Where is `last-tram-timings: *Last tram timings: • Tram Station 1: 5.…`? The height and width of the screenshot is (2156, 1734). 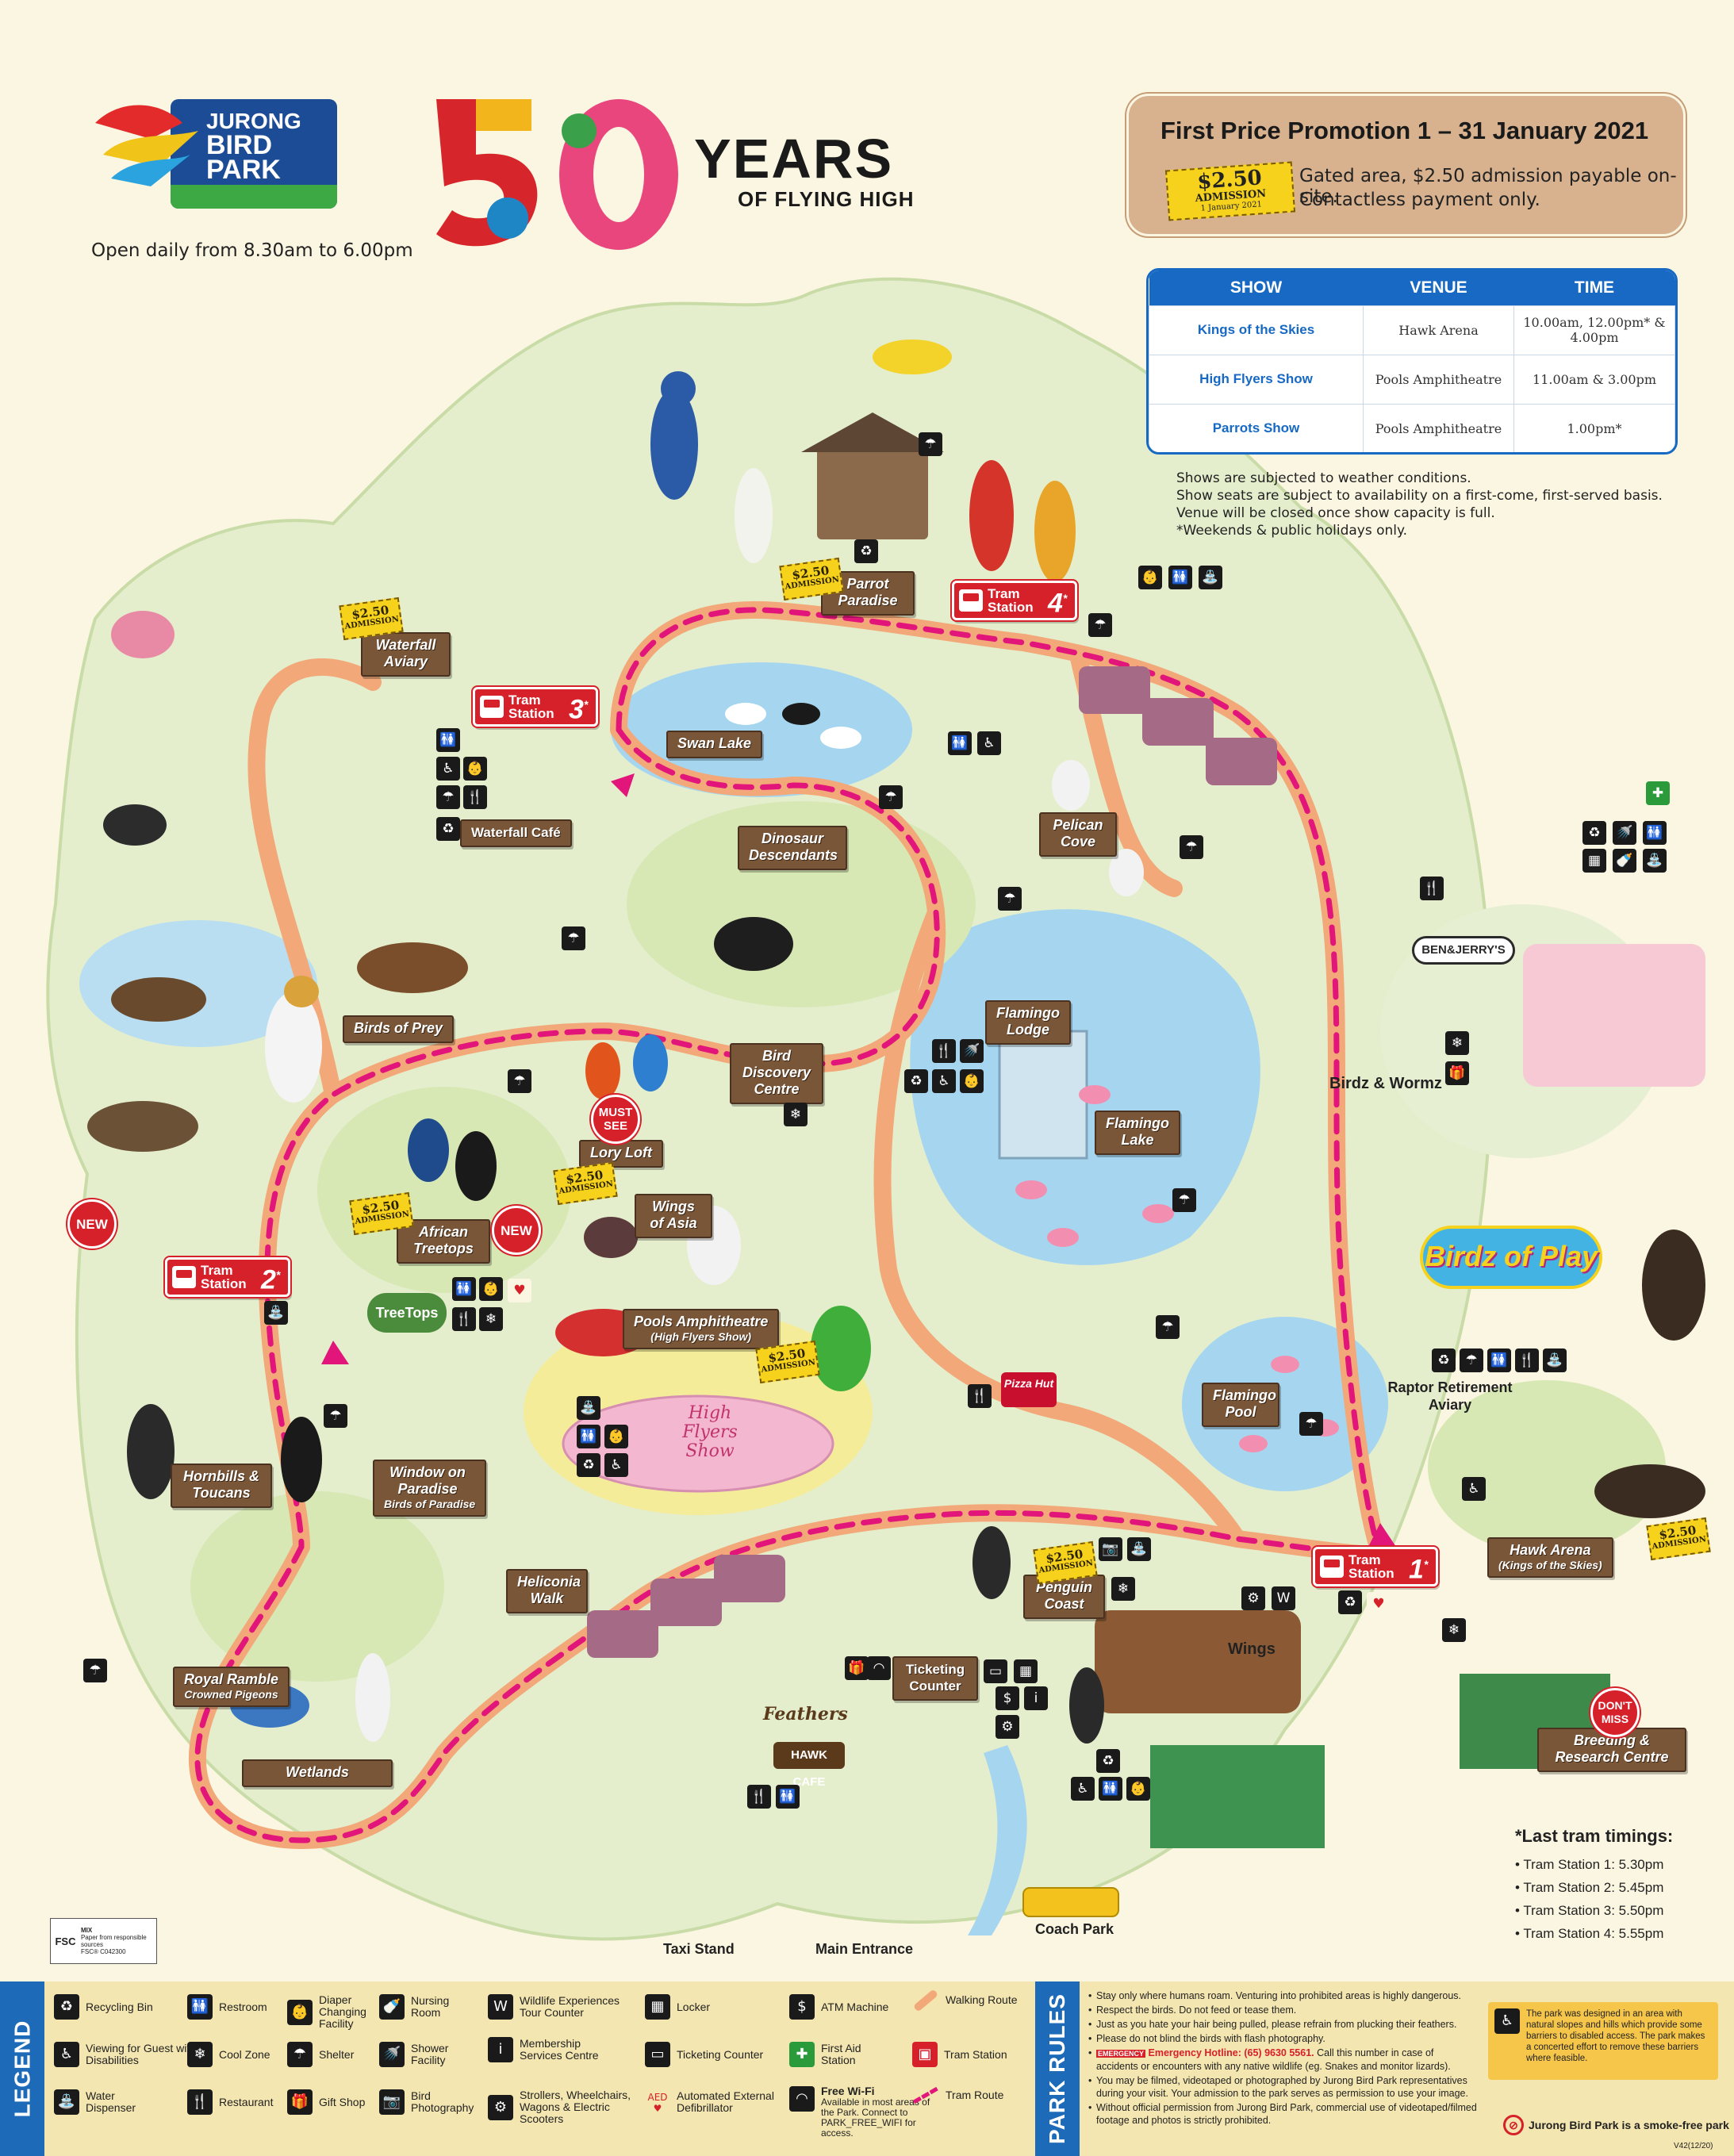 last-tram-timings: *Last tram timings: • Tram Station 1: 5.… is located at coordinates (1618, 1885).